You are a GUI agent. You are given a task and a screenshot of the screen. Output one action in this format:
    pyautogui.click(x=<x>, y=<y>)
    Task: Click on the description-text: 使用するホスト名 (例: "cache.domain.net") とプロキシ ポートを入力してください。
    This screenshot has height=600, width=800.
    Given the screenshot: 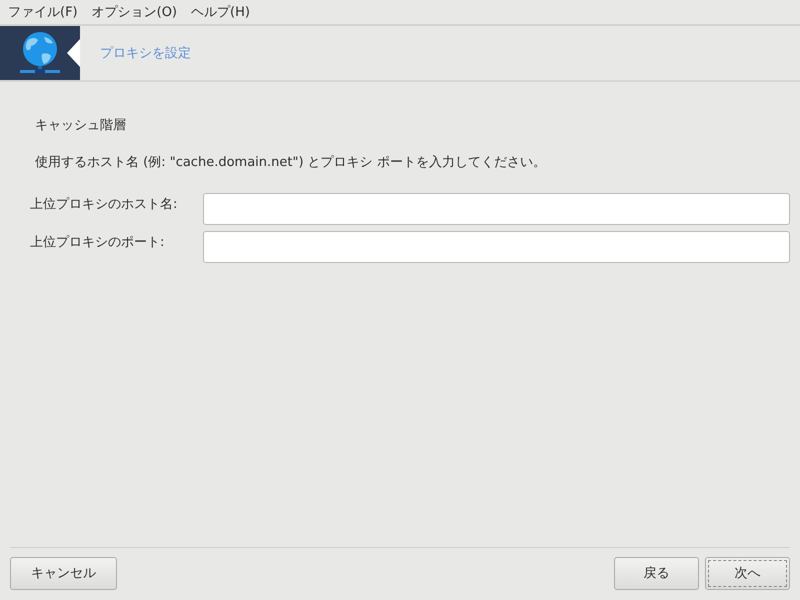 What is the action you would take?
    pyautogui.click(x=291, y=162)
    